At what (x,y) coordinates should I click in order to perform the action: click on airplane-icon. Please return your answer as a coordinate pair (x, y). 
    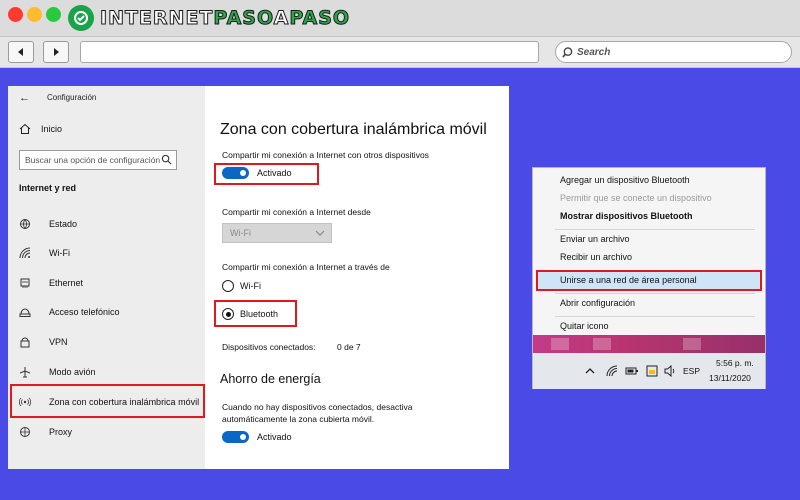
    Looking at the image, I should click on (25, 372).